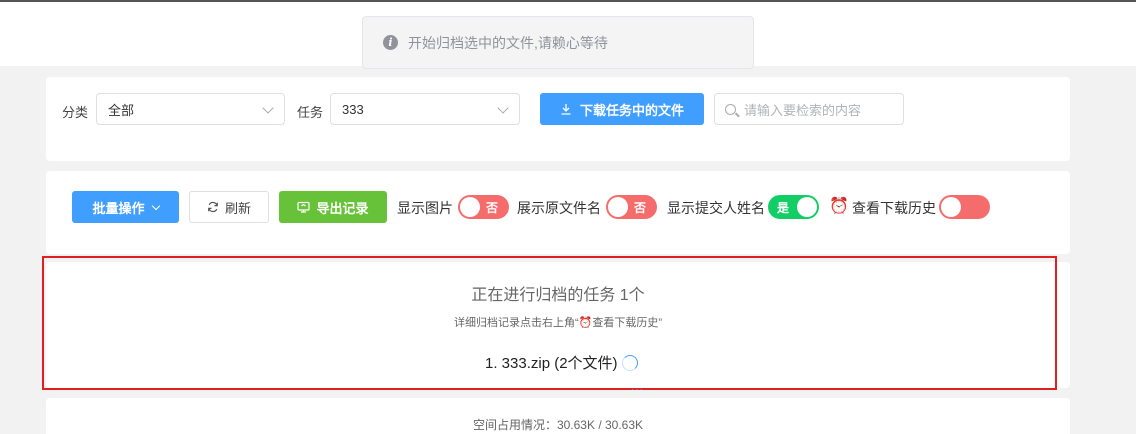 The height and width of the screenshot is (434, 1136). I want to click on export-records-button: 导出记录, so click(333, 207).